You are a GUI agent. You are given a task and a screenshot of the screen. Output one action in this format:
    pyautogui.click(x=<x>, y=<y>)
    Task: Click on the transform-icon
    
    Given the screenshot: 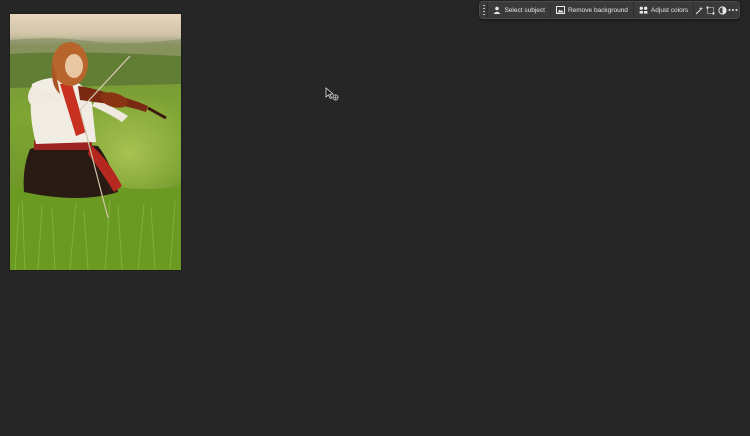 What is the action you would take?
    pyautogui.click(x=710, y=10)
    